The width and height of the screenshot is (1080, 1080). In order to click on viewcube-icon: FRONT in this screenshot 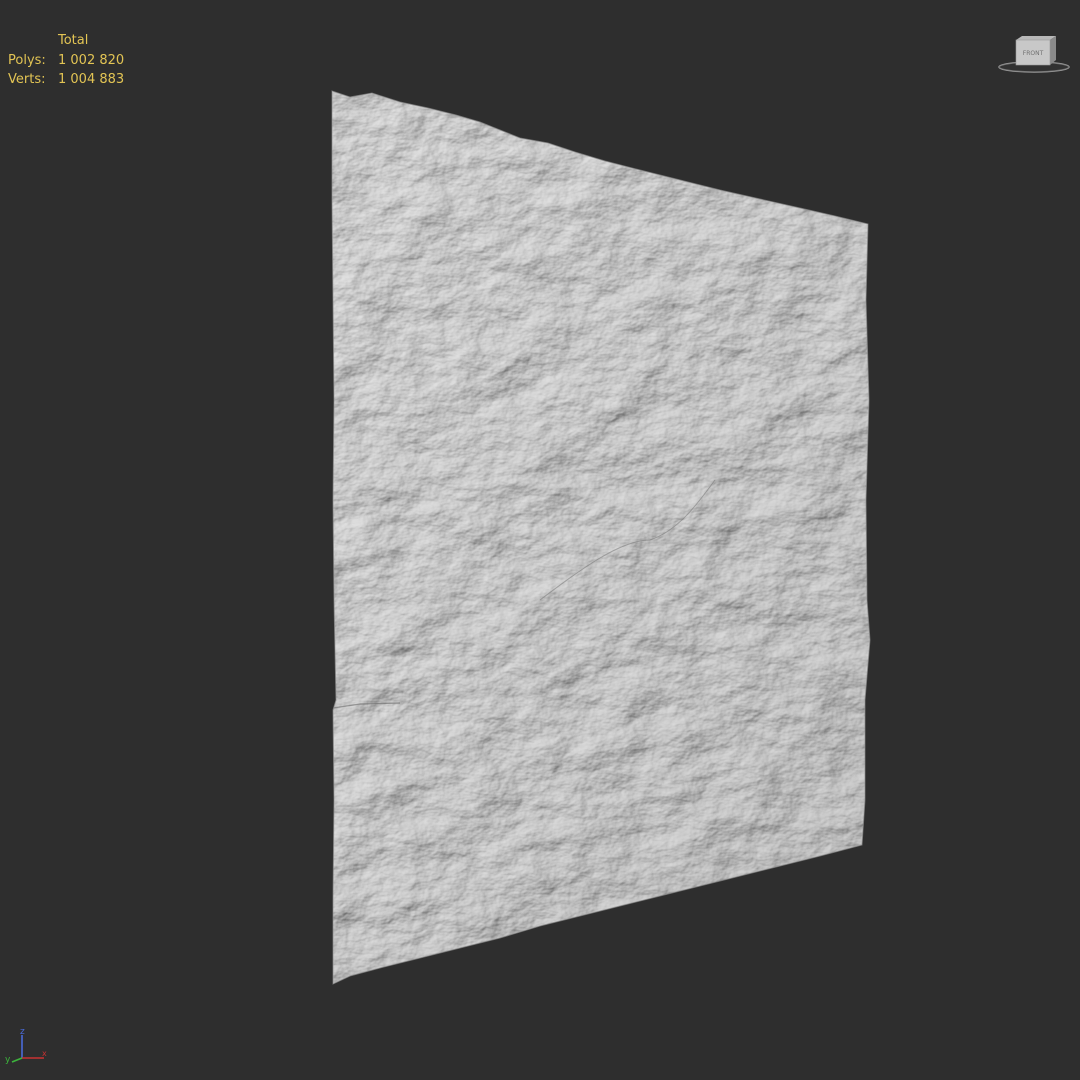, I will do `click(1034, 54)`.